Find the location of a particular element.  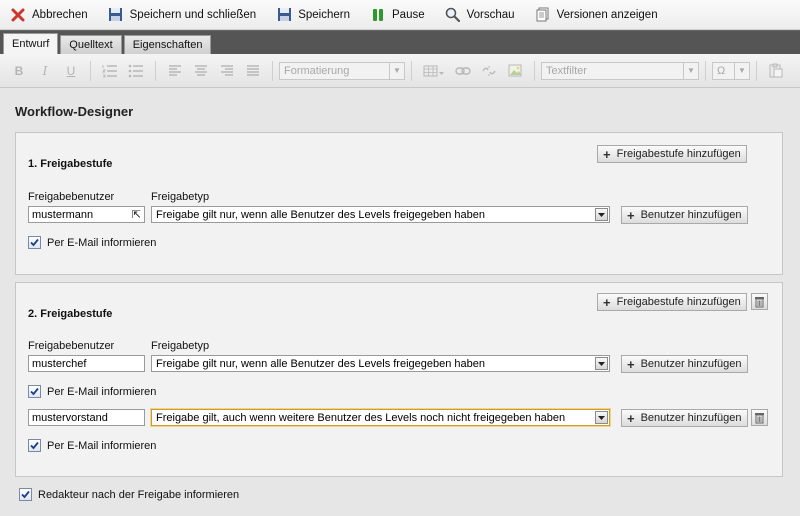

user-input: mustervorstand is located at coordinates (86, 417).